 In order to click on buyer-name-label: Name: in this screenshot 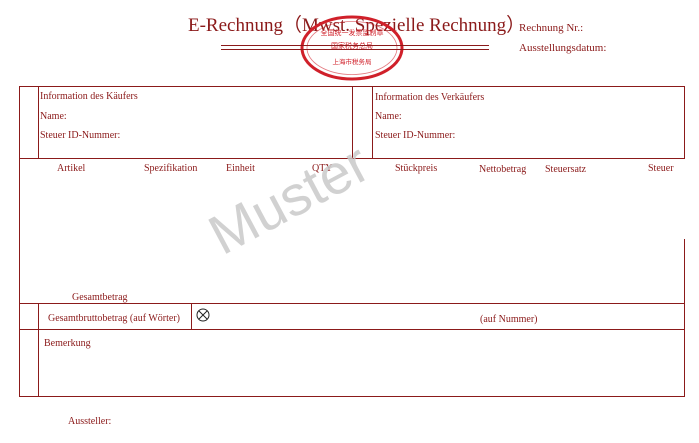, I will do `click(53, 116)`.